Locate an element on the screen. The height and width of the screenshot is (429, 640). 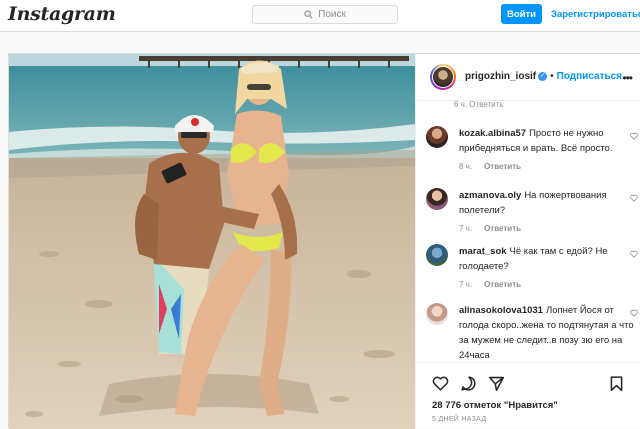
comment-meta: 8 ч. Ответить is located at coordinates (490, 166).